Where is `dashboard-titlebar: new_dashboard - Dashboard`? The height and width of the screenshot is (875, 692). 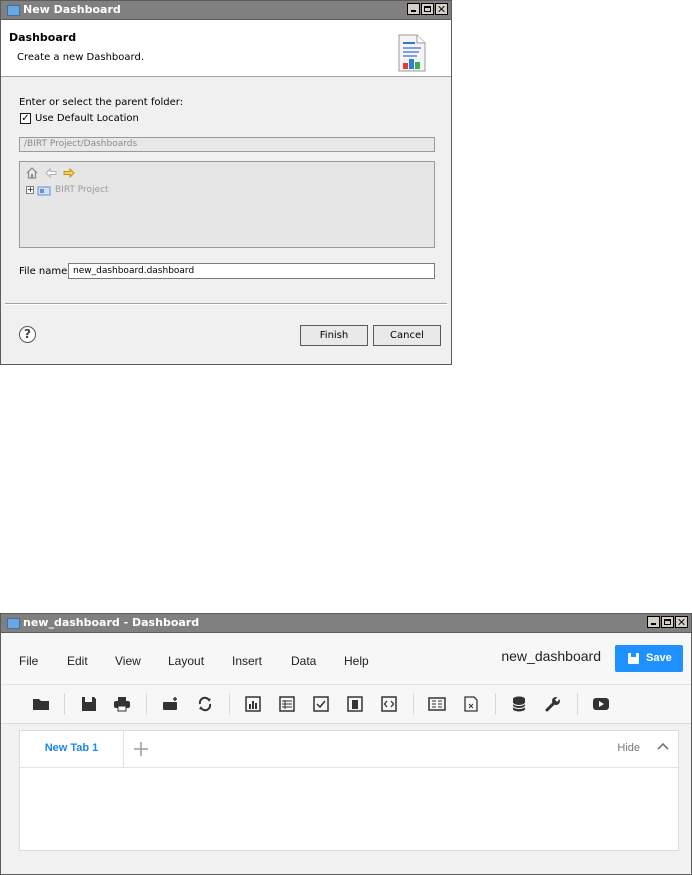 dashboard-titlebar: new_dashboard - Dashboard is located at coordinates (346, 623).